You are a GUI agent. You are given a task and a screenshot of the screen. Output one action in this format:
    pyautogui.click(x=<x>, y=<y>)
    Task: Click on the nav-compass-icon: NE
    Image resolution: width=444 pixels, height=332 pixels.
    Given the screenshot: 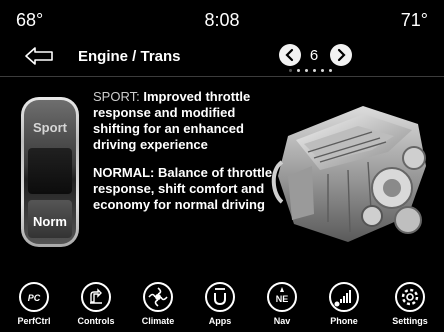 What is the action you would take?
    pyautogui.click(x=282, y=297)
    